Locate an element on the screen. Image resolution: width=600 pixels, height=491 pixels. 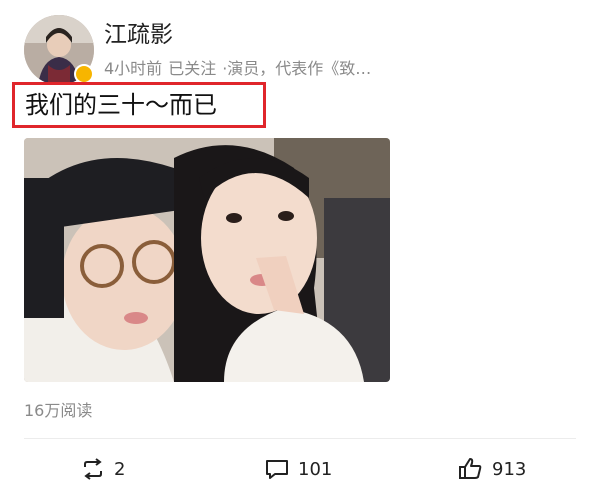
like-button: 913 is located at coordinates (492, 469).